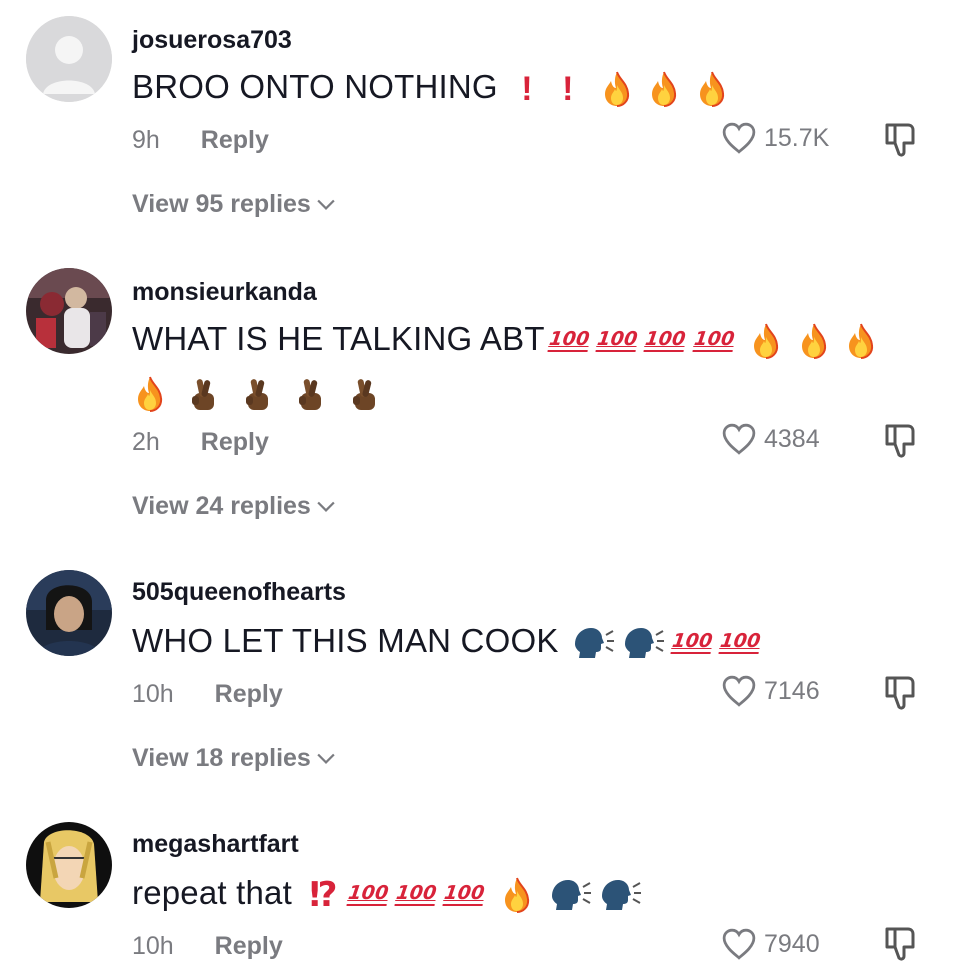  What do you see at coordinates (792, 943) in the screenshot?
I see `like-count: 7940` at bounding box center [792, 943].